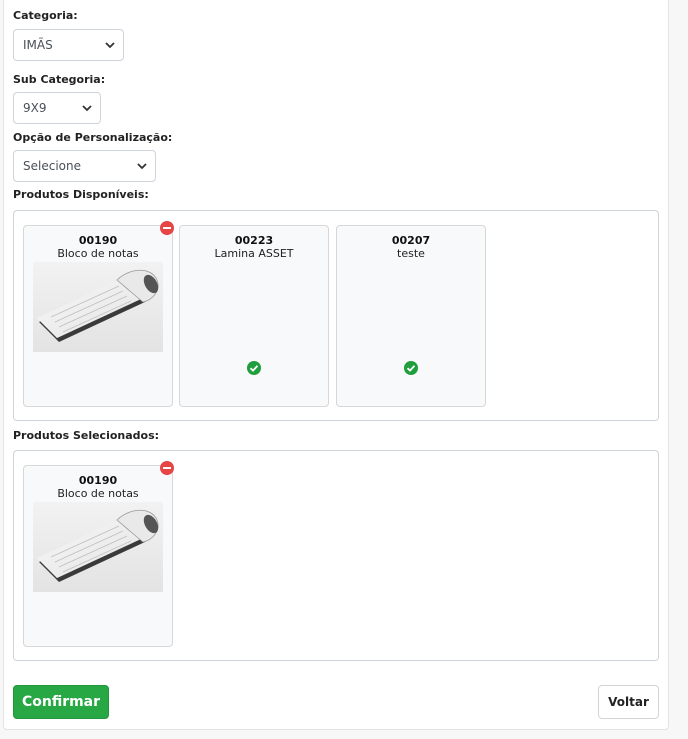 The image size is (688, 739). What do you see at coordinates (81, 194) in the screenshot?
I see `available-products-label: Produtos Disponíveis:` at bounding box center [81, 194].